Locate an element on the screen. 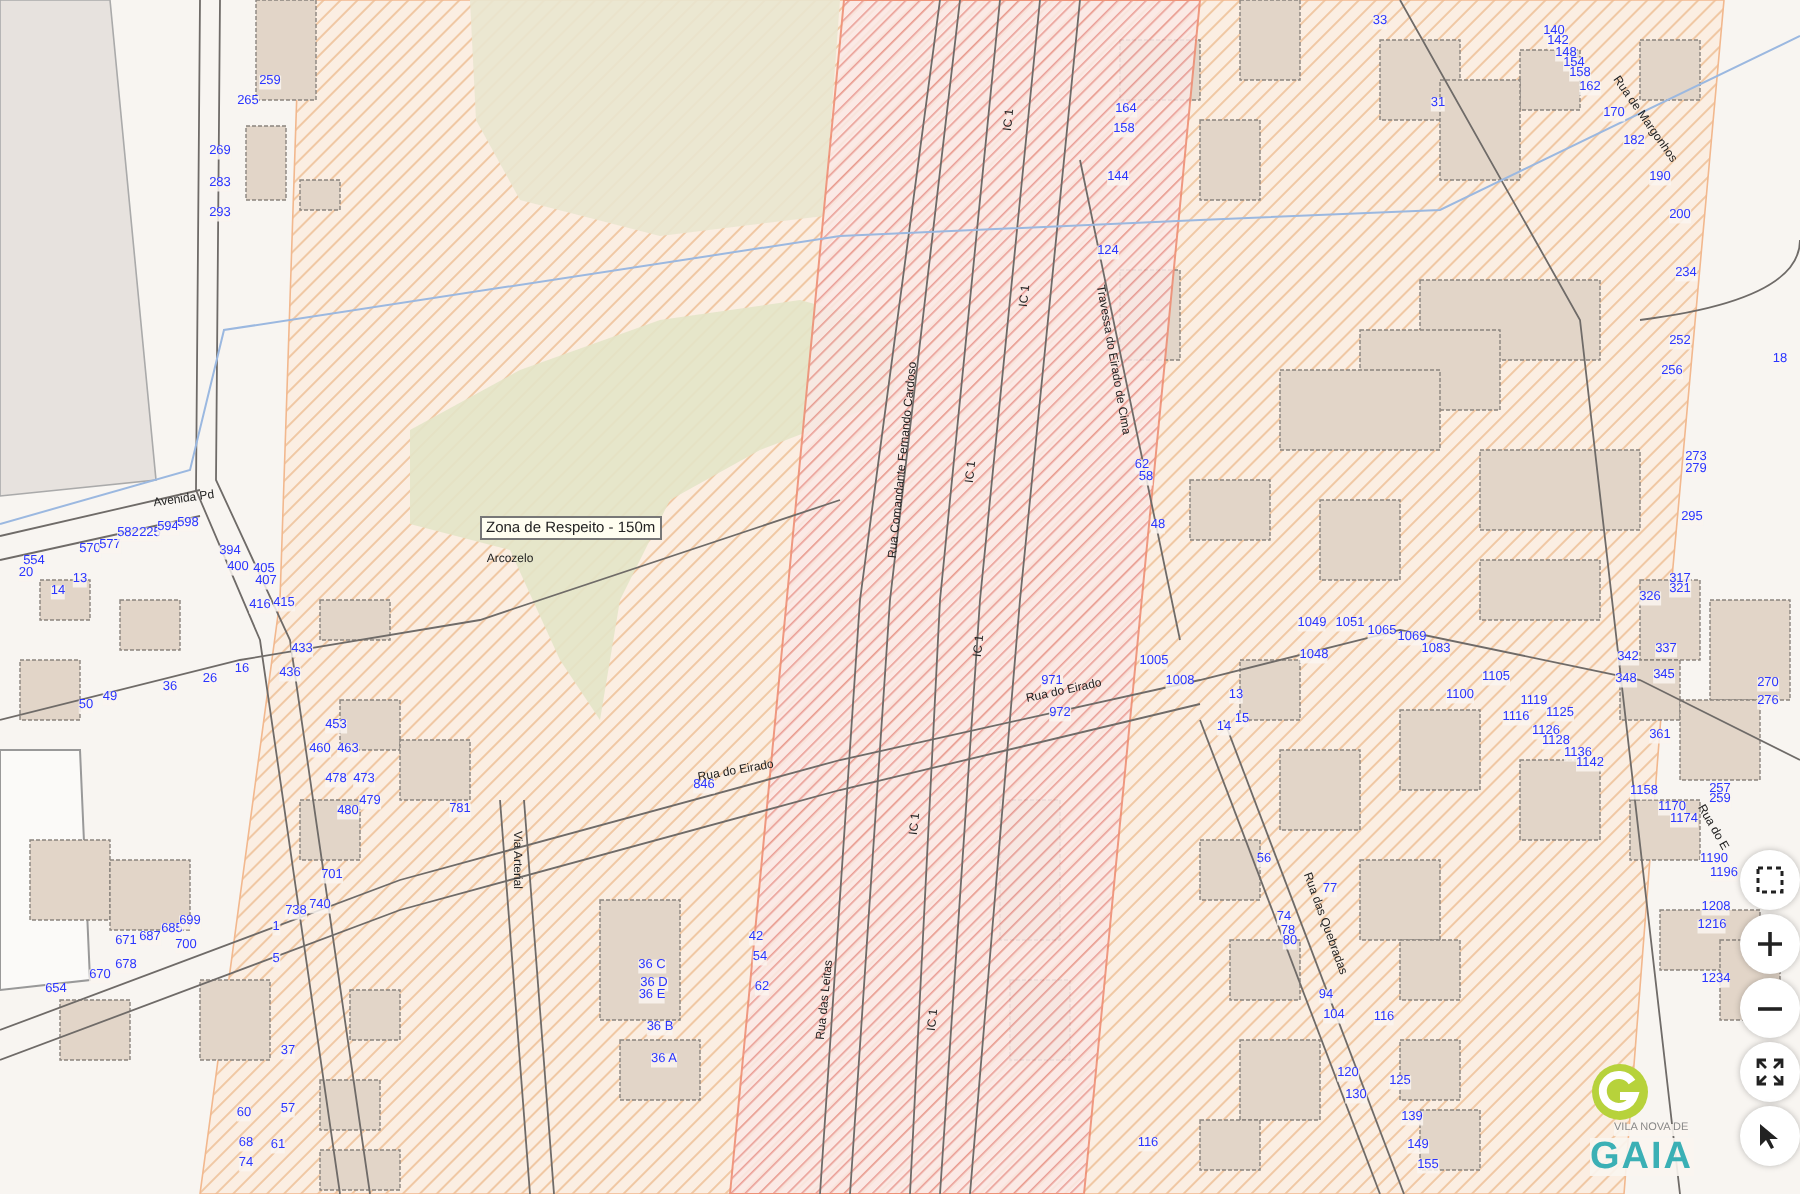 The image size is (1800, 1194). dashed-square-icon is located at coordinates (1770, 880).